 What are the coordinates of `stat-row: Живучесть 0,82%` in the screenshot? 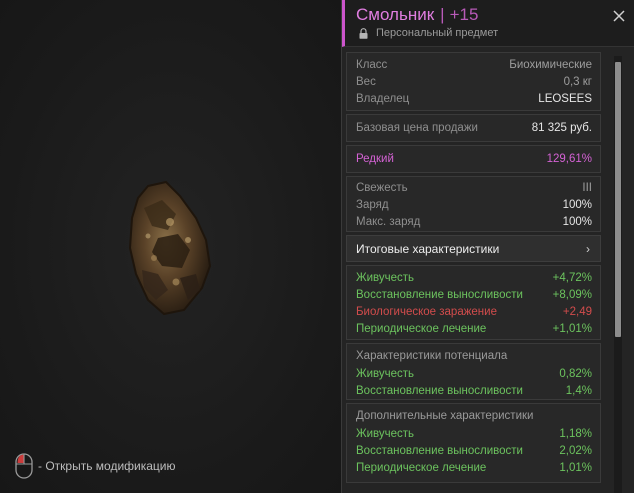 It's located at (474, 374).